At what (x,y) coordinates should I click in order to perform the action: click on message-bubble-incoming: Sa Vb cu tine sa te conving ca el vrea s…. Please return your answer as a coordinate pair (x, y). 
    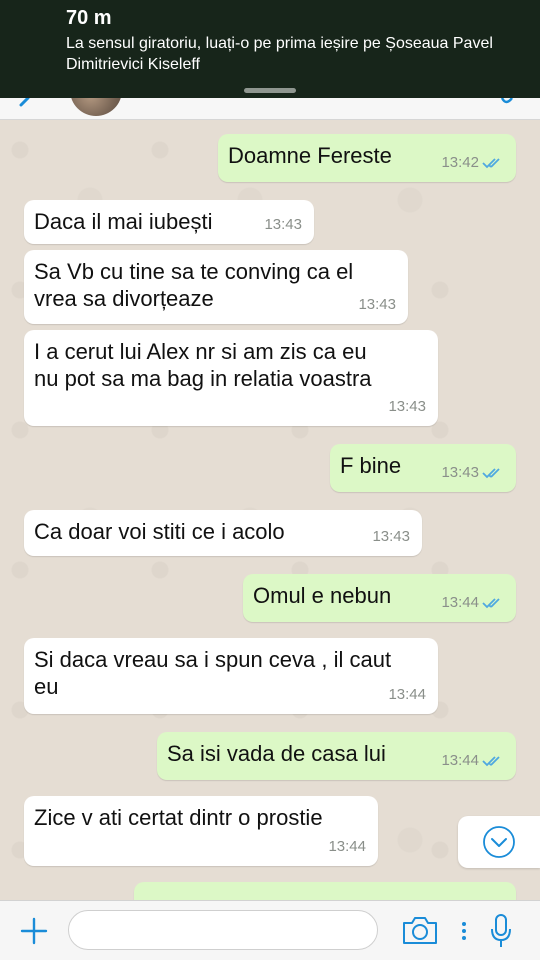
    Looking at the image, I should click on (216, 287).